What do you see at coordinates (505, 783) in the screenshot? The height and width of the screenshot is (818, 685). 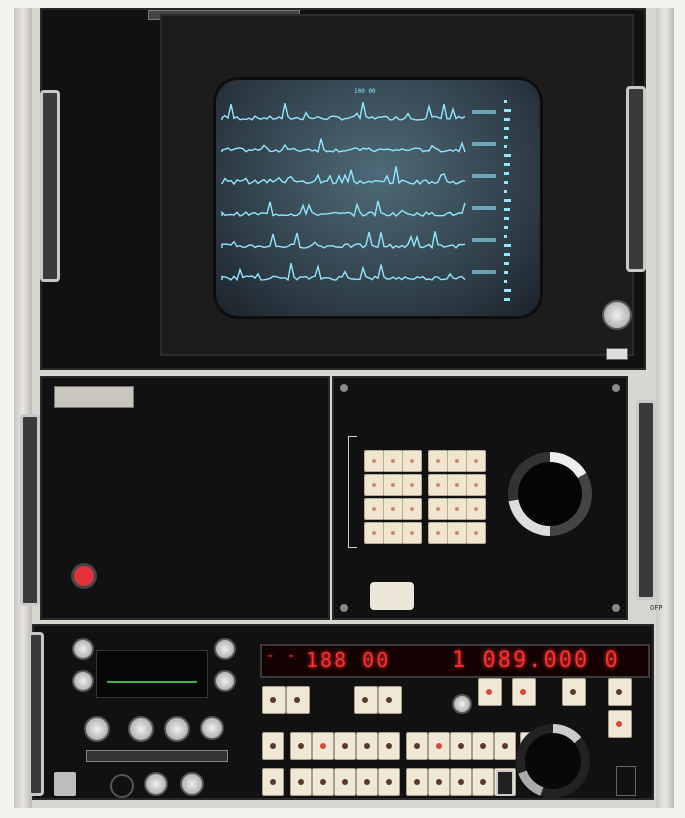 I see `toggle-switch` at bounding box center [505, 783].